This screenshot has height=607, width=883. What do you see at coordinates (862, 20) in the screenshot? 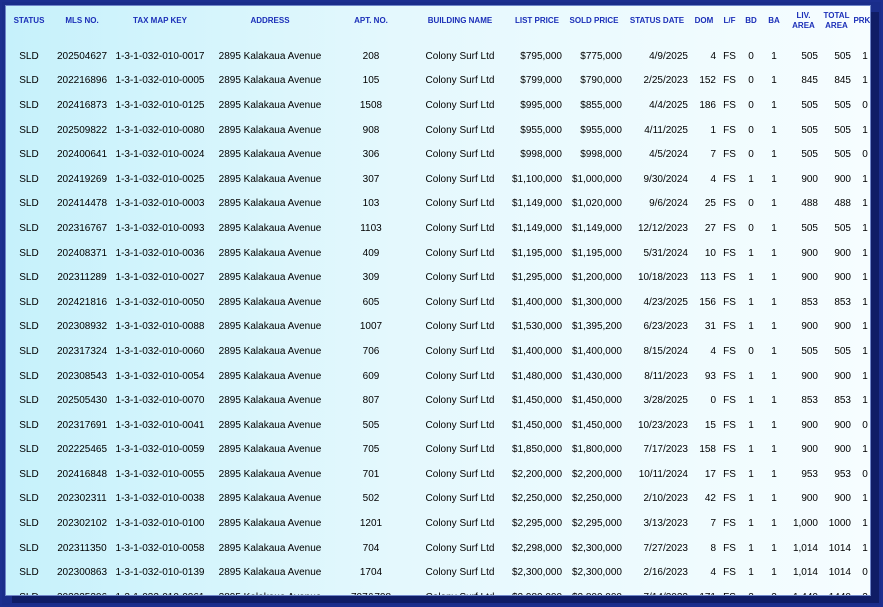
I see `col-header-prkg: PRKG` at bounding box center [862, 20].